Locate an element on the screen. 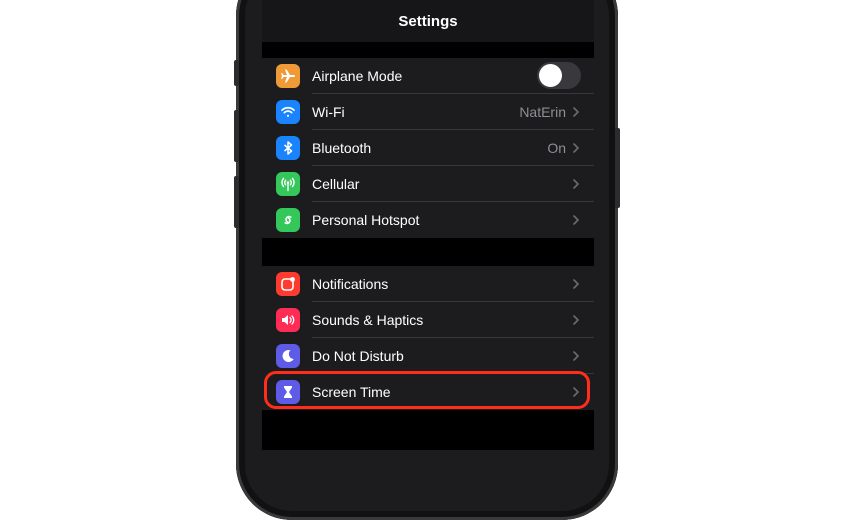  page-title: Settings is located at coordinates (428, 21).